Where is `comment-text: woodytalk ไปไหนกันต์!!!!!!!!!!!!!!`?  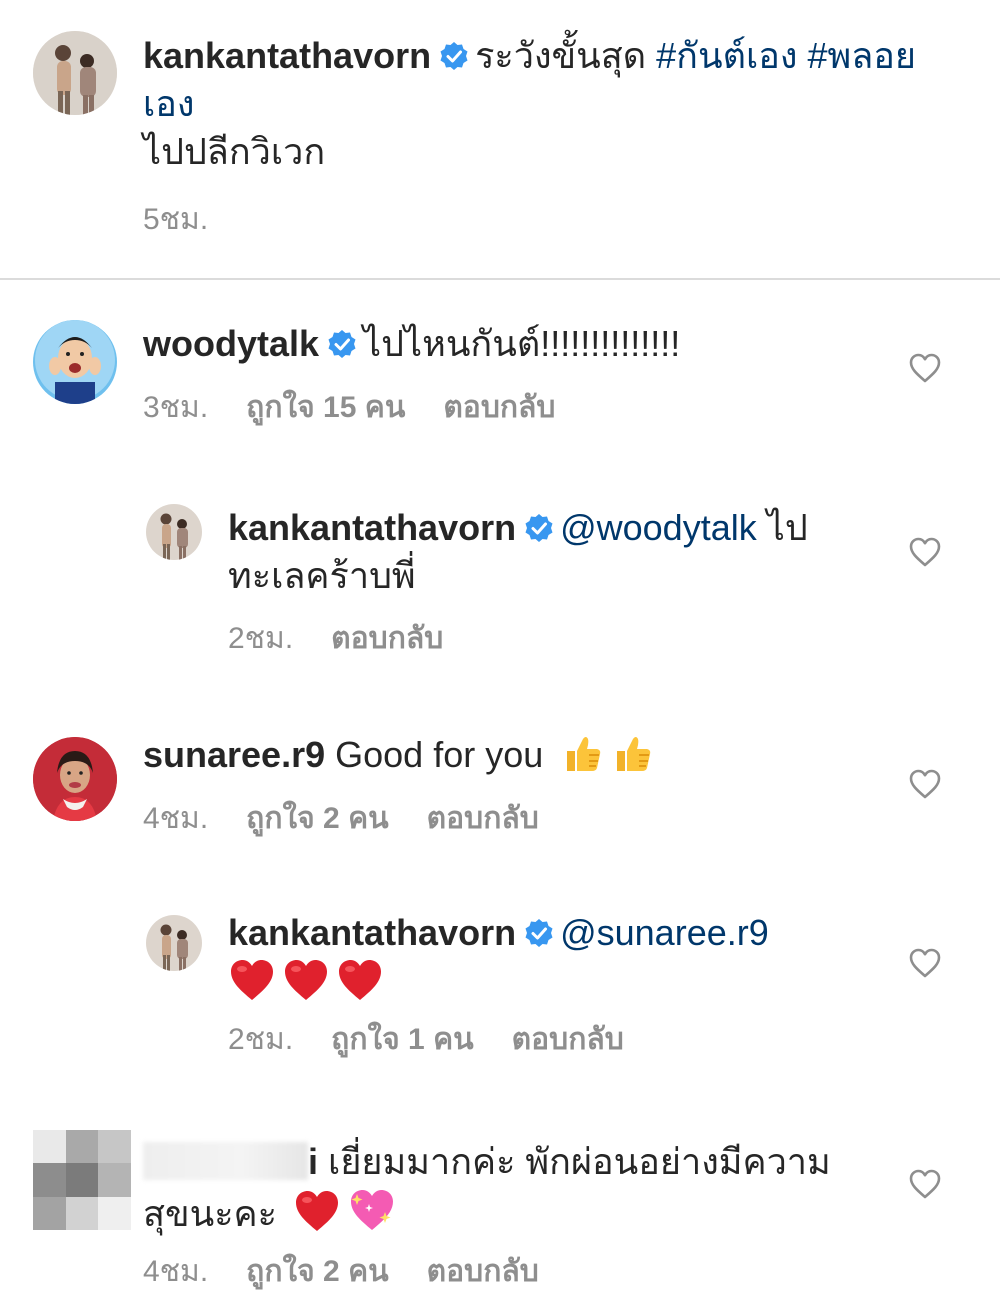
comment-text: woodytalk ไปไหนกันต์!!!!!!!!!!!!!! is located at coordinates (513, 344).